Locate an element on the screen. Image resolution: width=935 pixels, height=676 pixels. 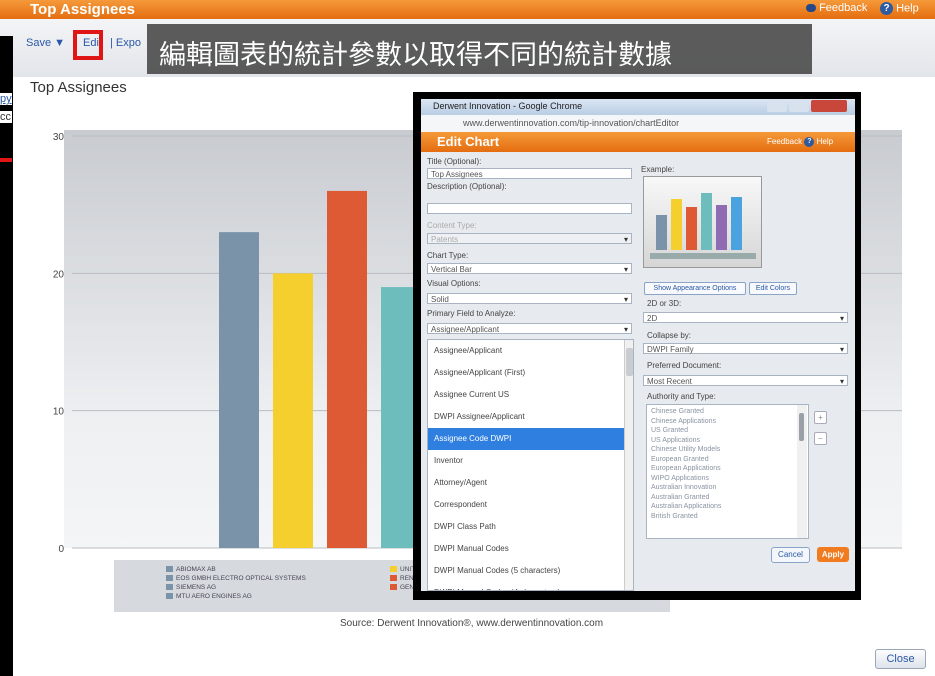
legend-item: SIEMENS AG is located at coordinates (191, 587).